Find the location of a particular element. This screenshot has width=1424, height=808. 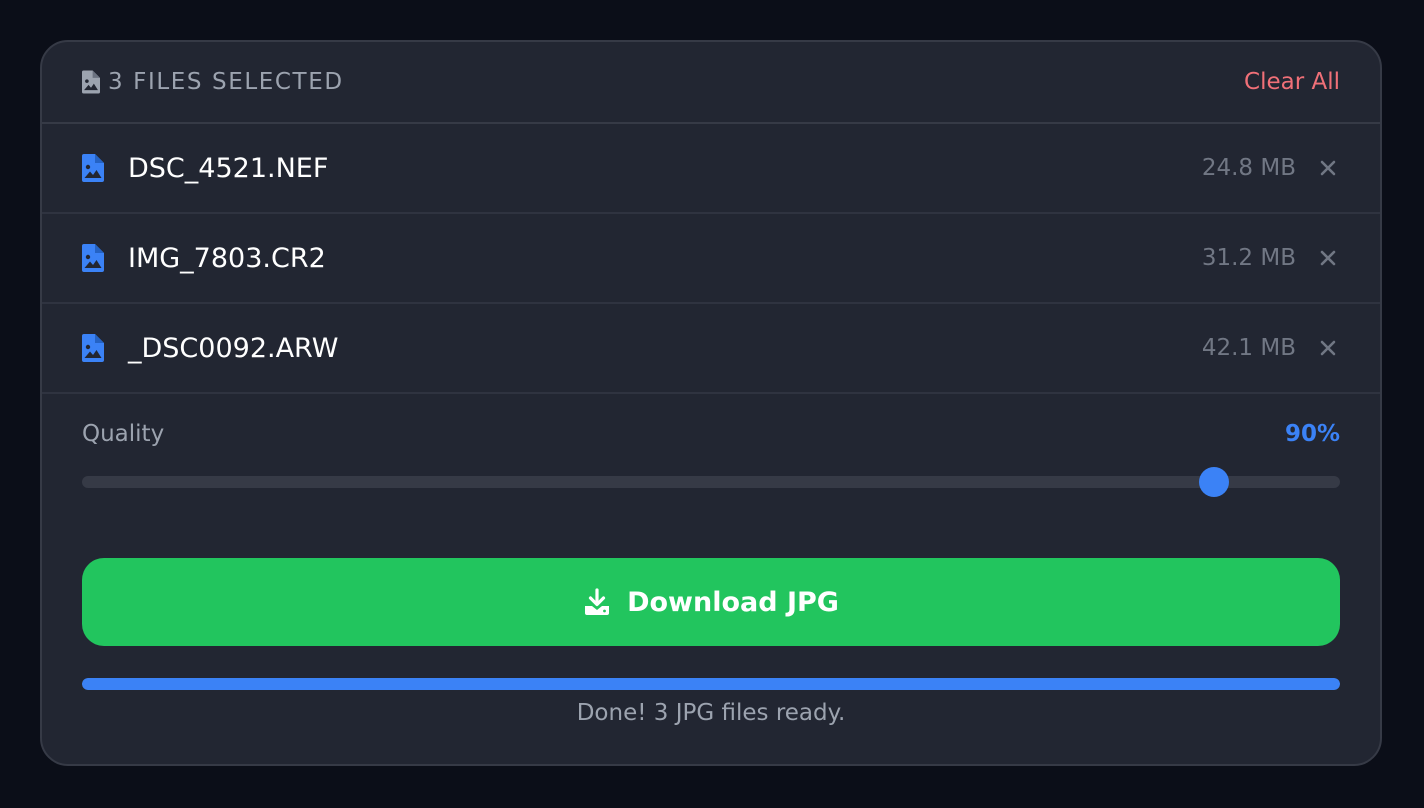

quality-header: Quality 90% is located at coordinates (711, 434).